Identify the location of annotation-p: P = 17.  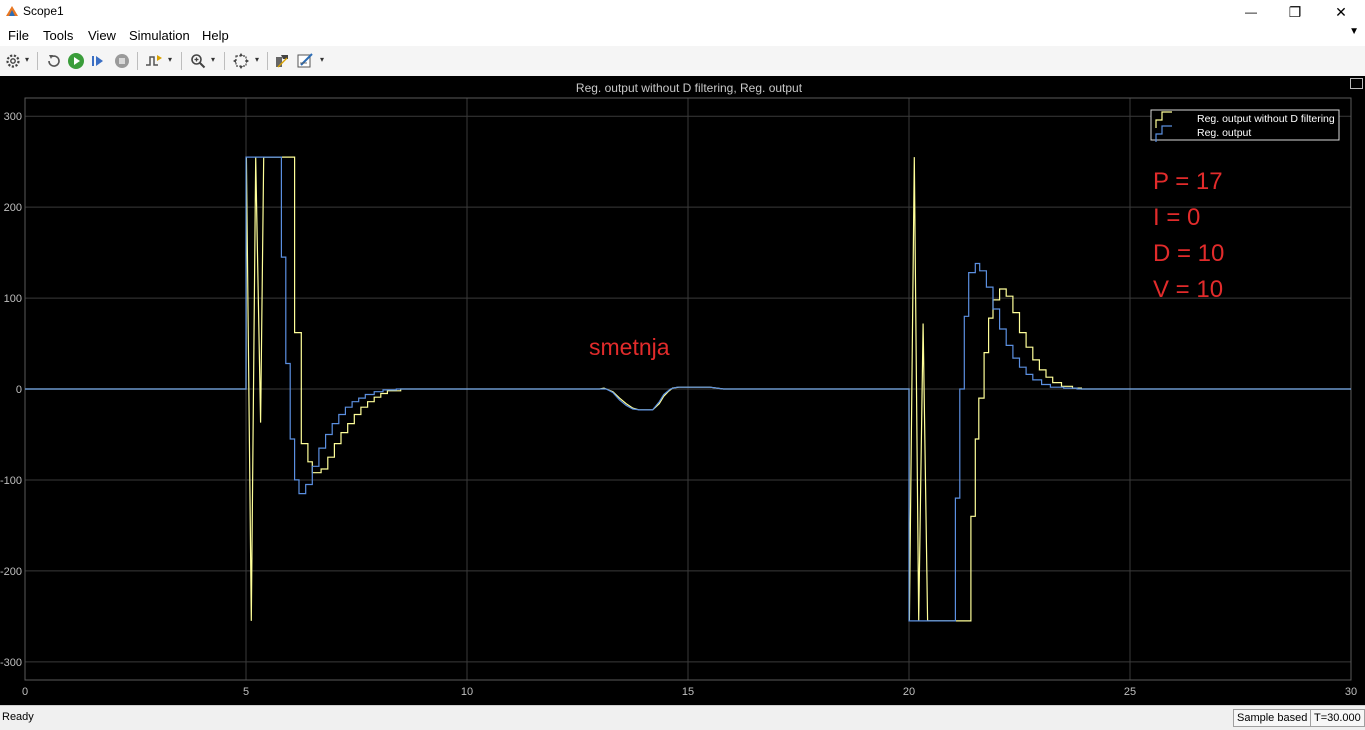
(1188, 181).